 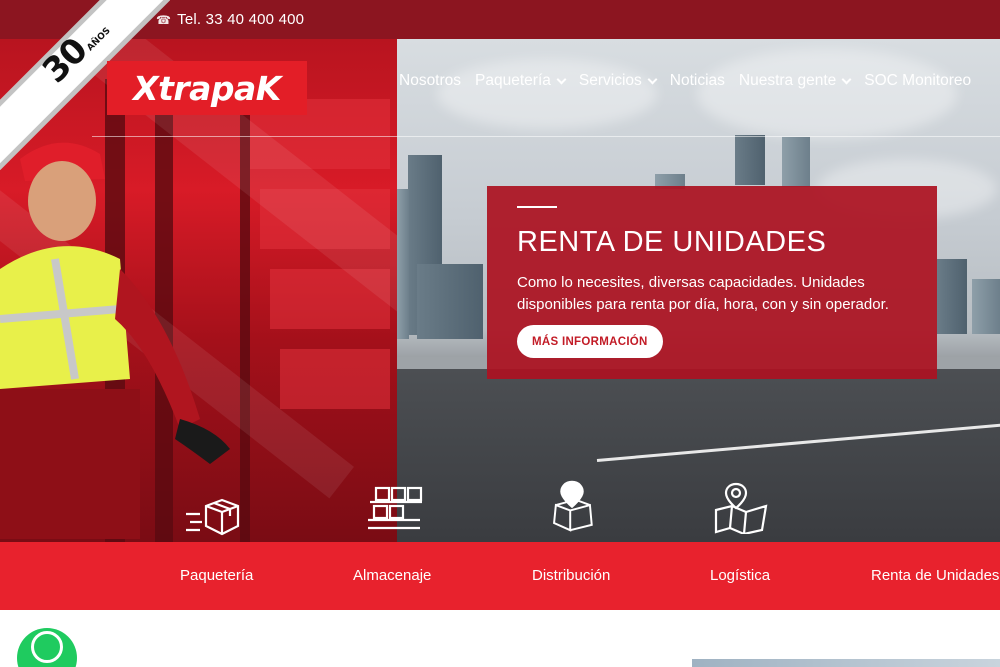 I want to click on worker-image, so click(x=115, y=340).